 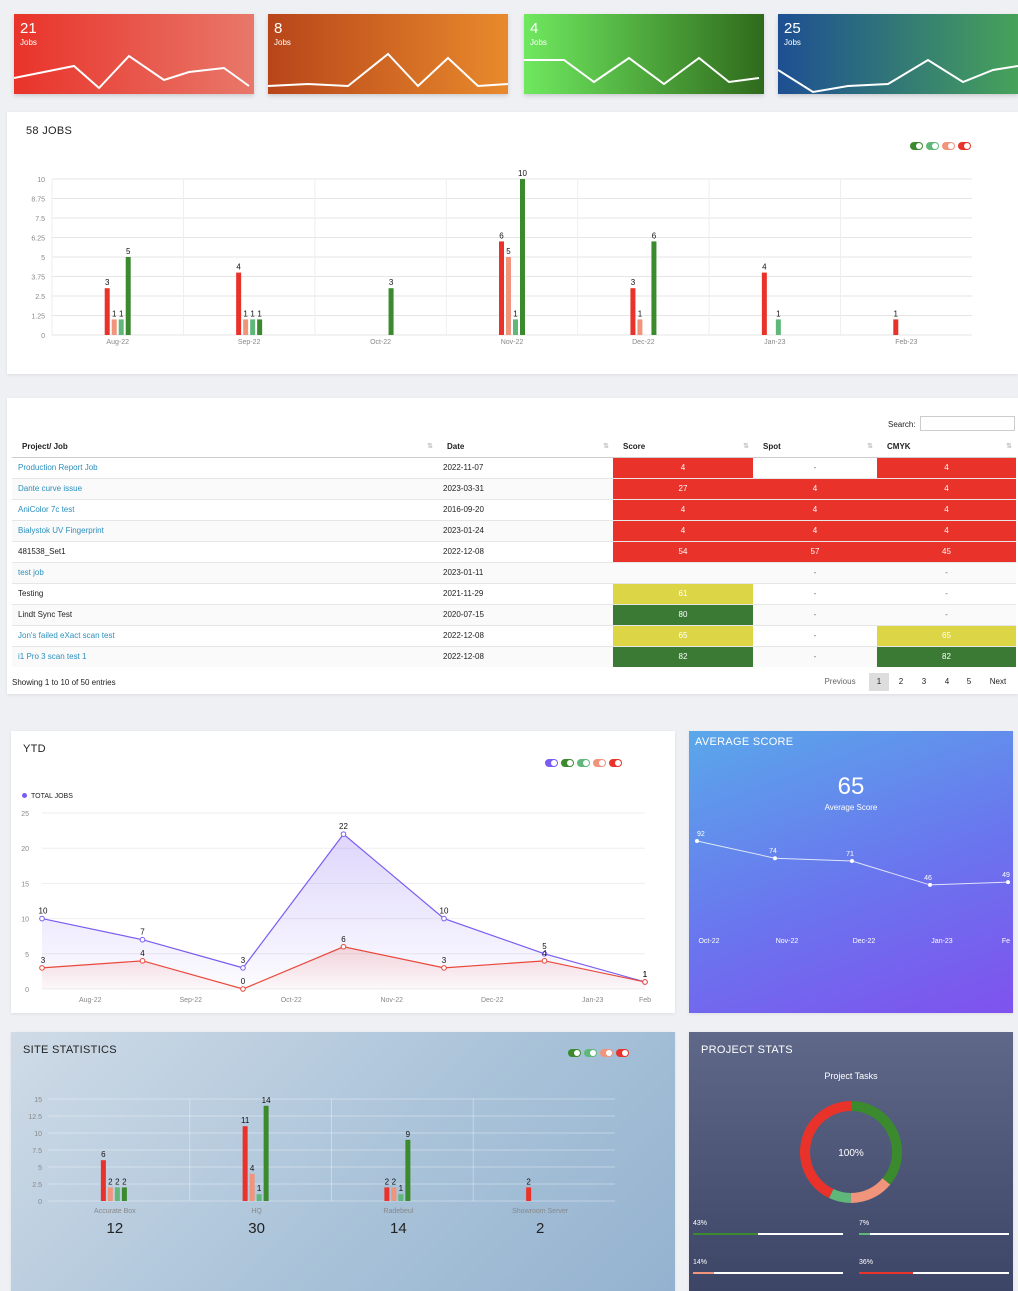 I want to click on bar-value-label: 6, so click(x=654, y=235).